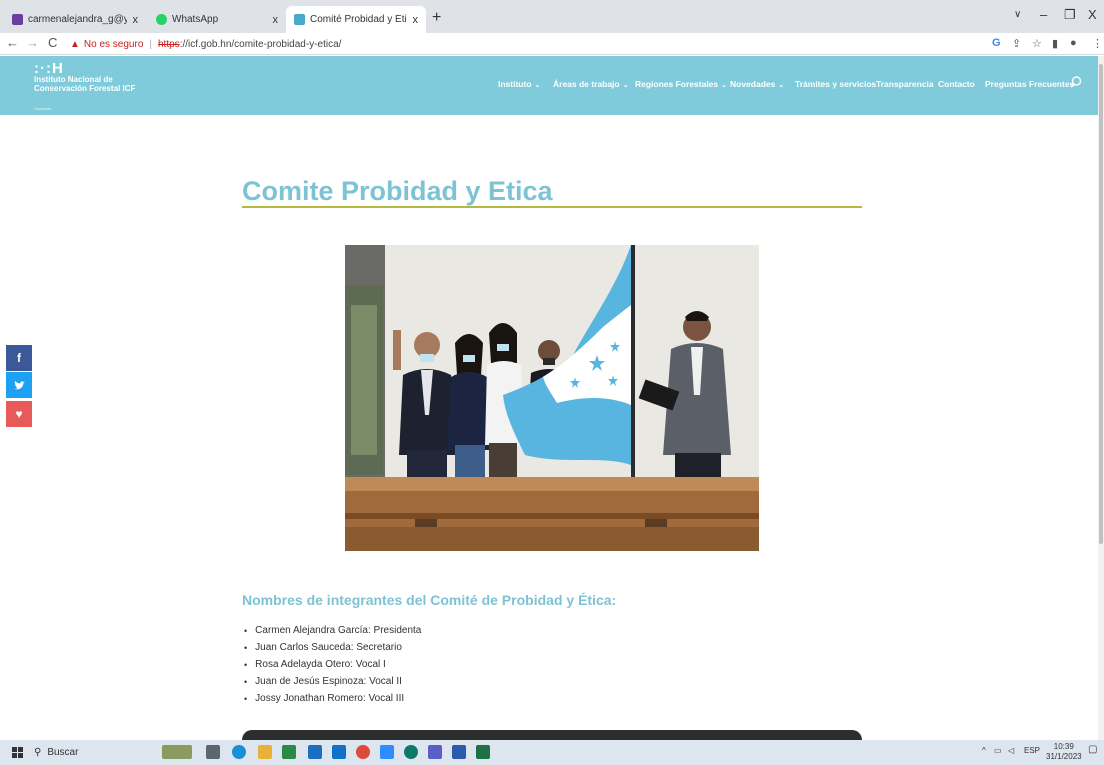  Describe the element at coordinates (552, 207) in the screenshot. I see `title-underline` at that location.